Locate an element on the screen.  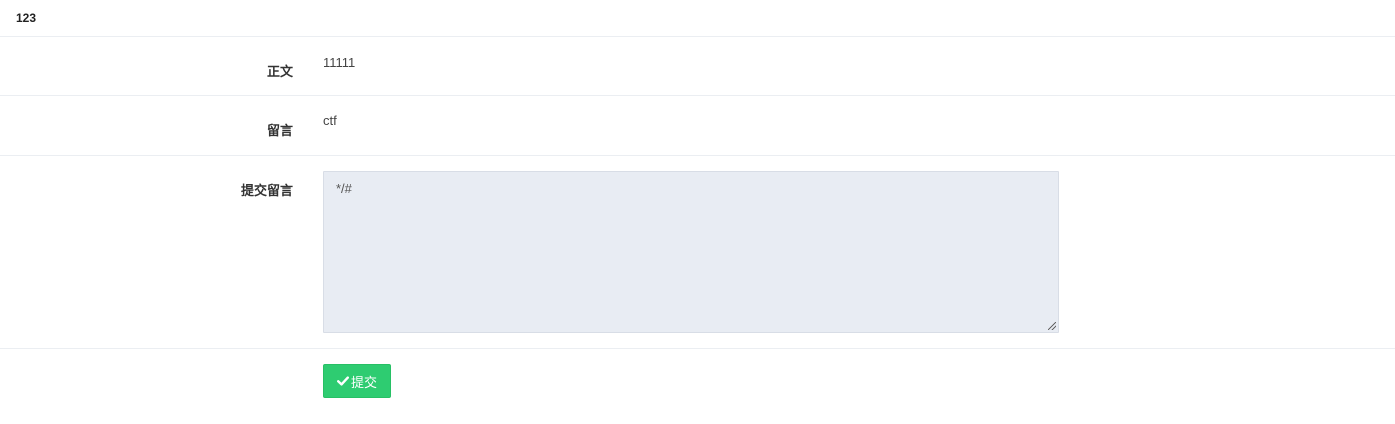
row-body: 正文 11111 is located at coordinates (697, 66).